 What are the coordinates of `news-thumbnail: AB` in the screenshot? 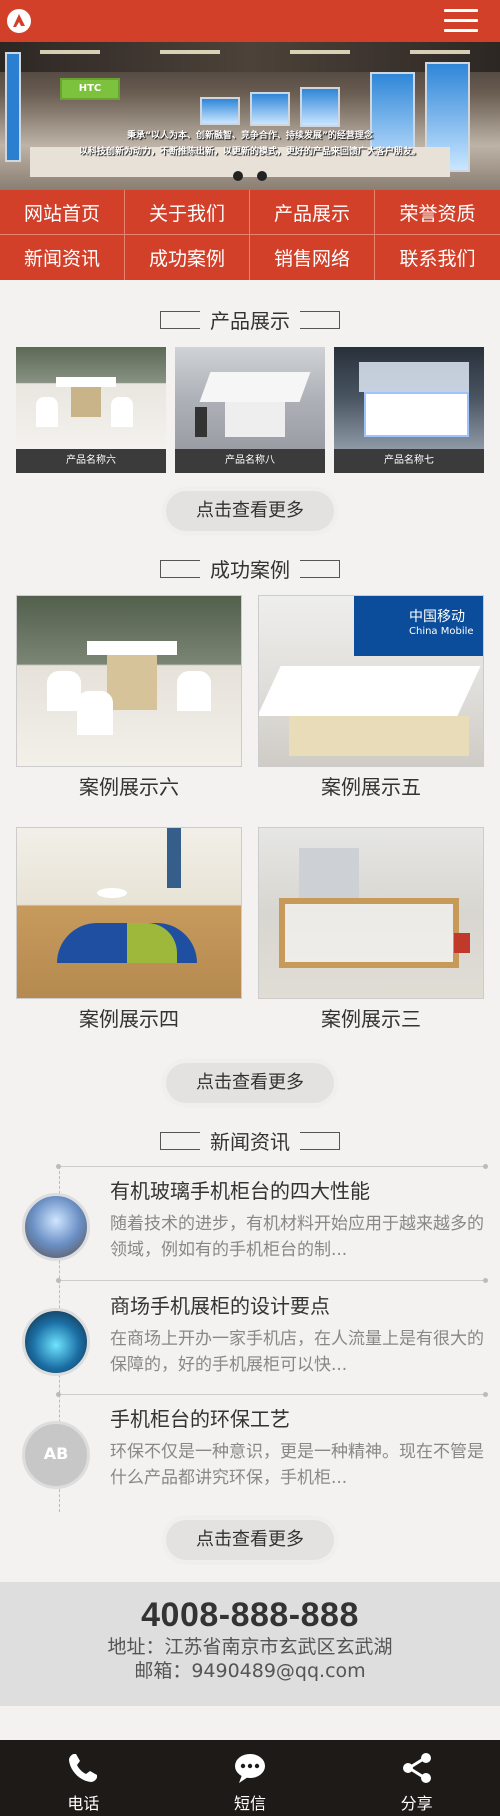 It's located at (56, 1455).